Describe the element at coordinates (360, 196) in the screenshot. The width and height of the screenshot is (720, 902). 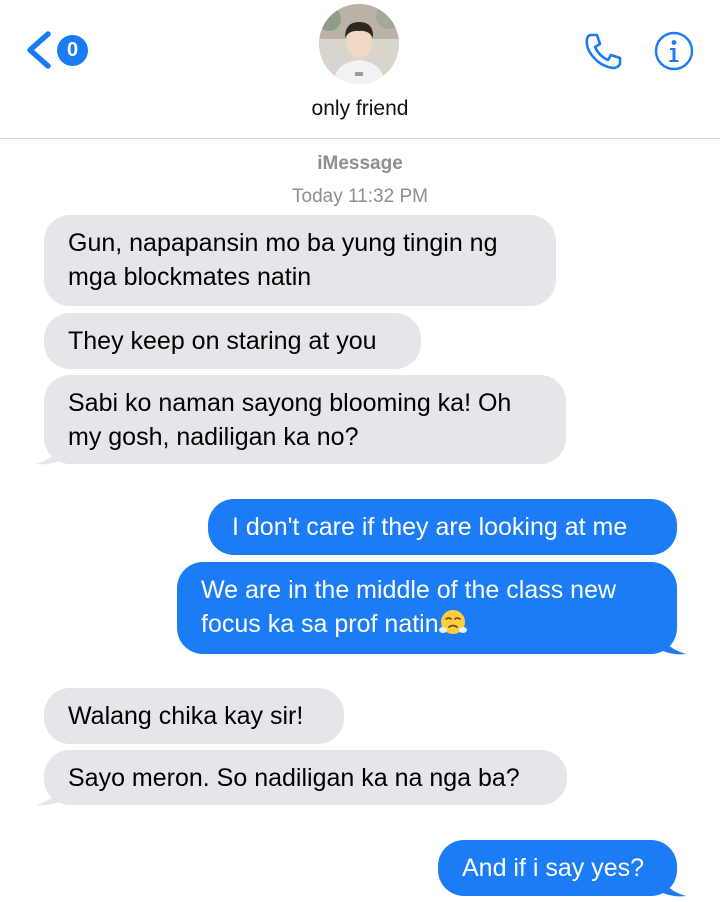
I see `message-timestamp: Today 11:32 PM` at that location.